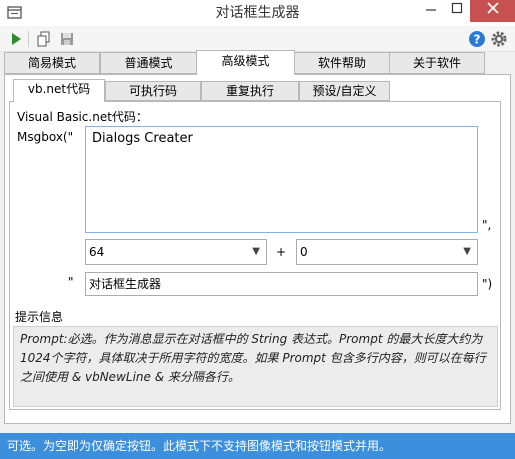 This screenshot has width=515, height=459. What do you see at coordinates (281, 252) in the screenshot?
I see `plus-label: +` at bounding box center [281, 252].